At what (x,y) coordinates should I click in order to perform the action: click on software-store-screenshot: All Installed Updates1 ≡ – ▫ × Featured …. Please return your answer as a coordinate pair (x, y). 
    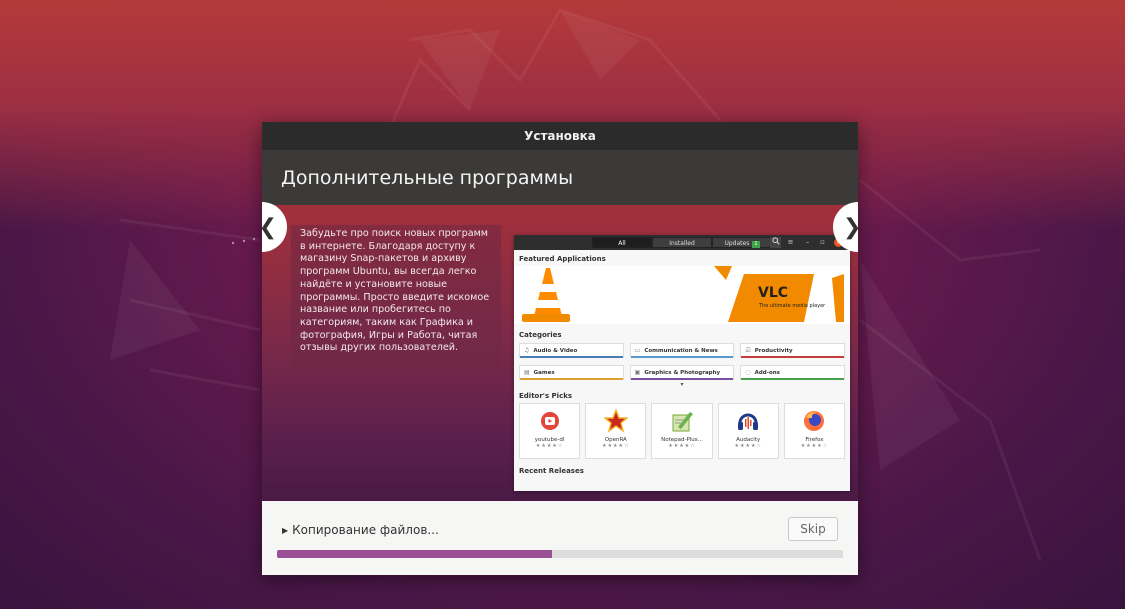
    Looking at the image, I should click on (682, 363).